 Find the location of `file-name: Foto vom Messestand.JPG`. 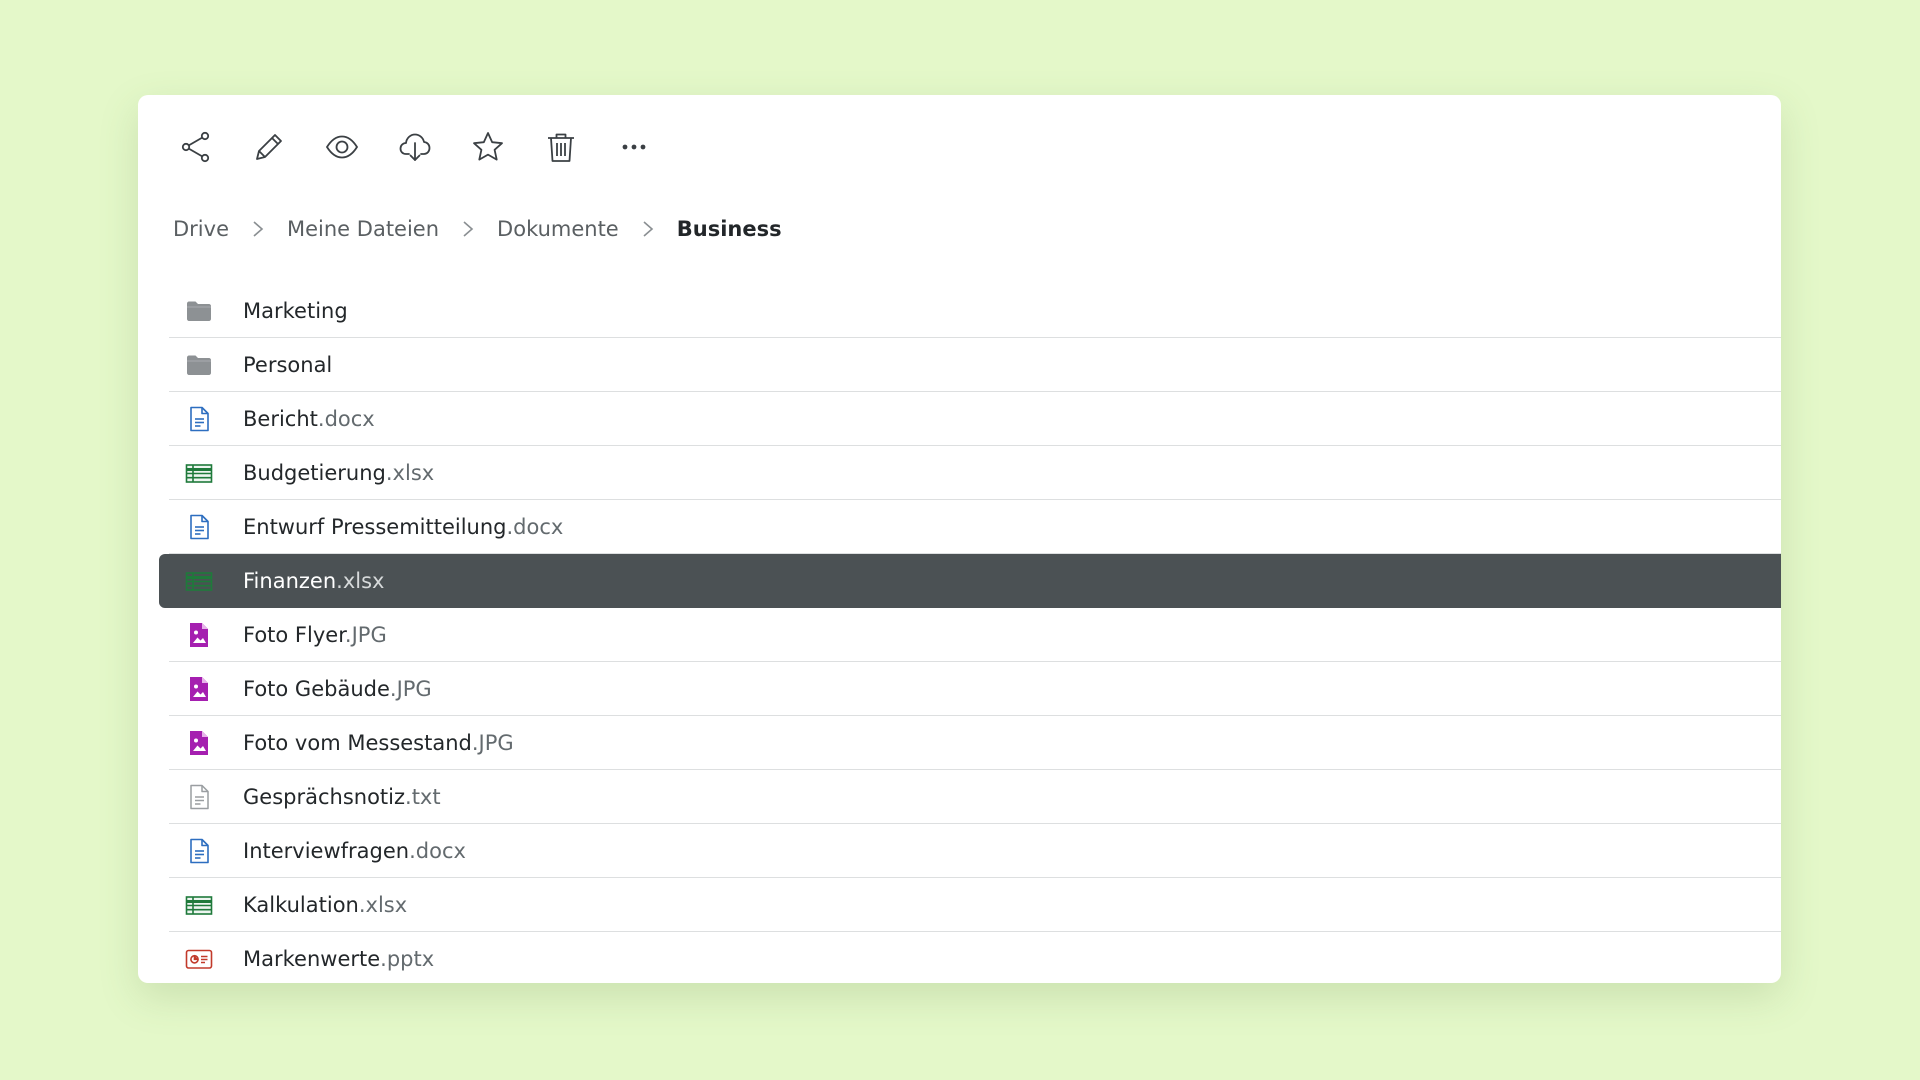

file-name: Foto vom Messestand.JPG is located at coordinates (378, 743).